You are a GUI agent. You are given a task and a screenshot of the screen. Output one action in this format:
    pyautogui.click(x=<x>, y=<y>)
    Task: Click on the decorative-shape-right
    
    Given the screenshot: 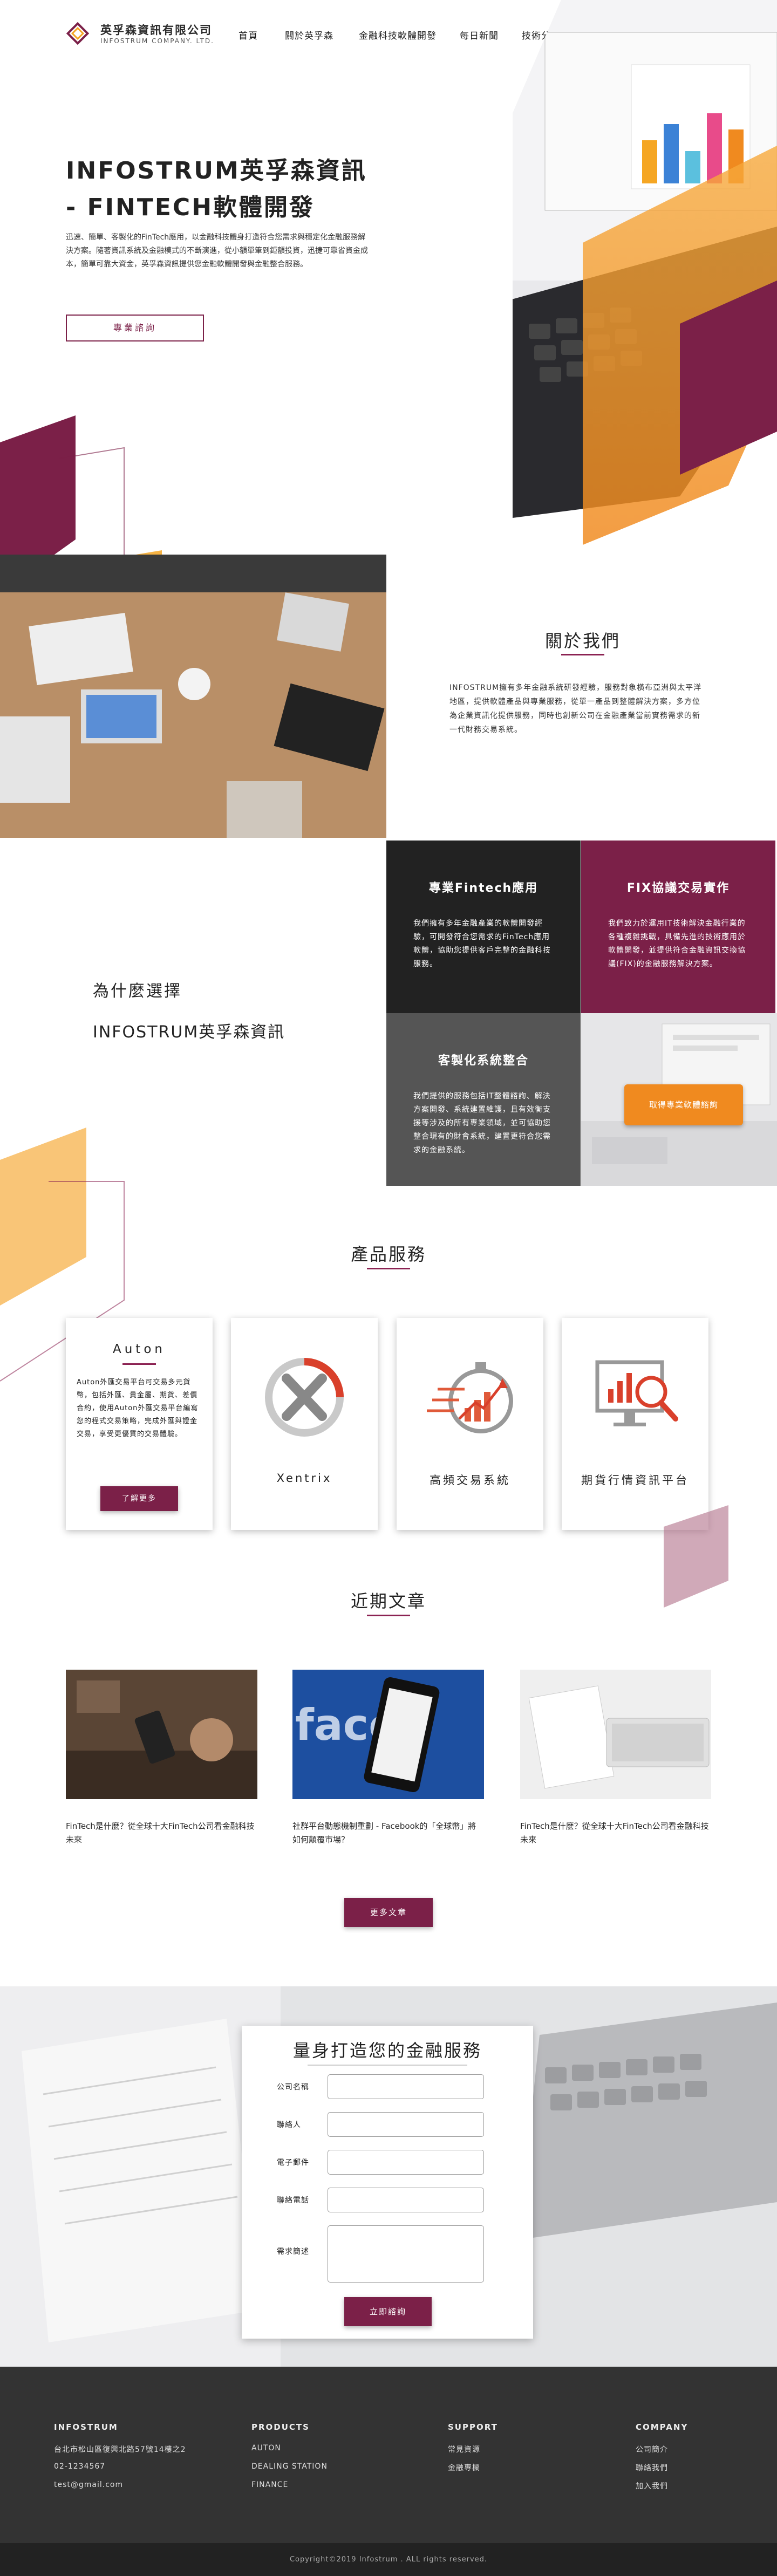 What is the action you would take?
    pyautogui.click(x=696, y=1556)
    